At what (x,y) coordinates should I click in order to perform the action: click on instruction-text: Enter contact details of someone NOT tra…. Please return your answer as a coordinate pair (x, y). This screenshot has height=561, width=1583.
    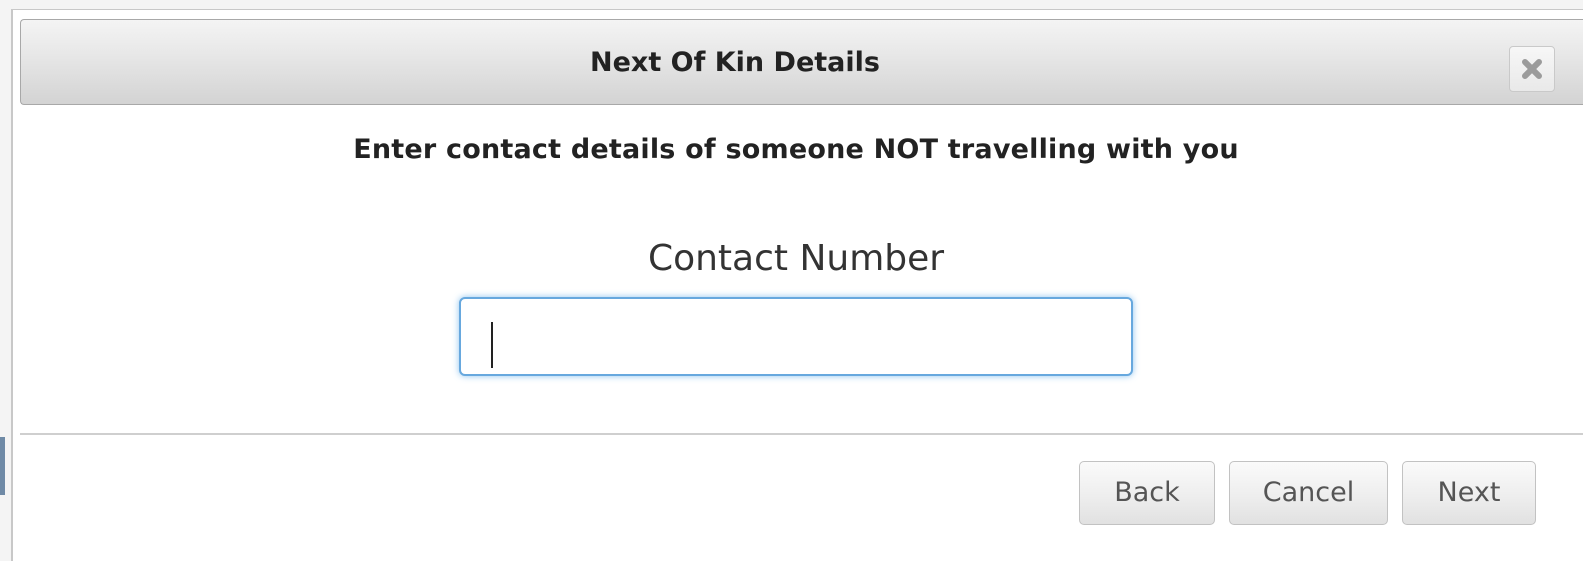
    Looking at the image, I should click on (796, 149).